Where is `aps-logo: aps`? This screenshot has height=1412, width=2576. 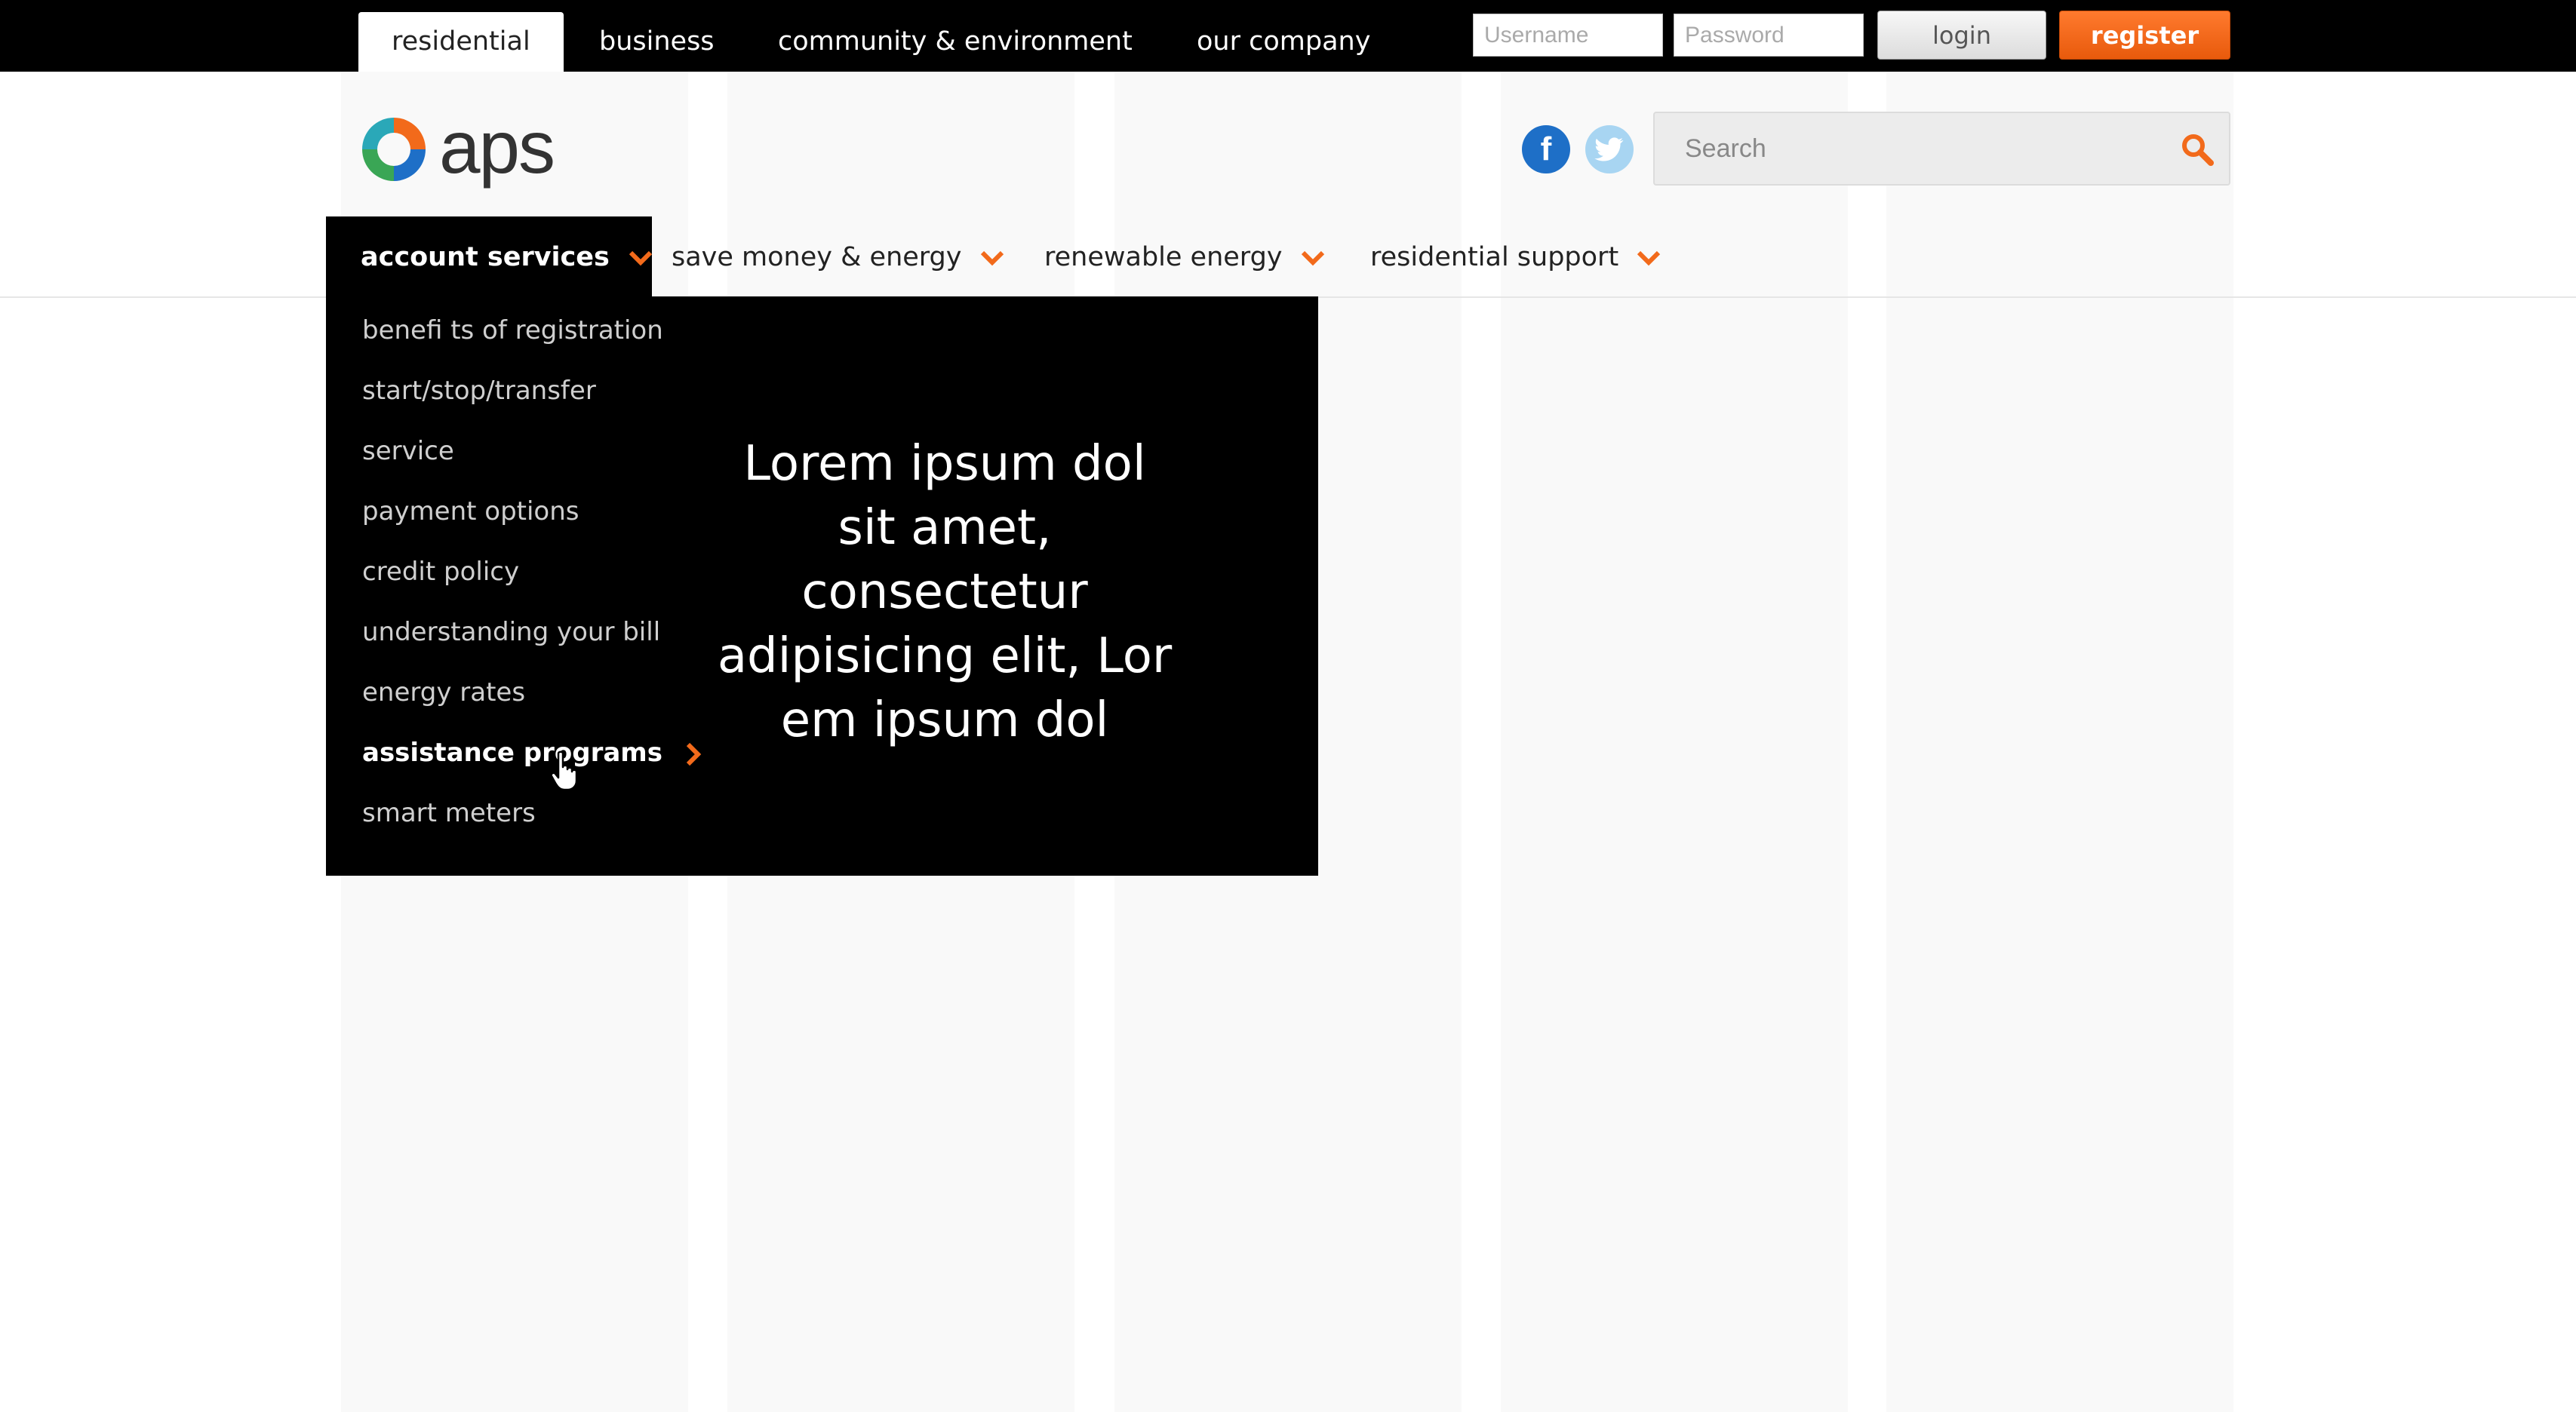
aps-logo: aps is located at coordinates (461, 149).